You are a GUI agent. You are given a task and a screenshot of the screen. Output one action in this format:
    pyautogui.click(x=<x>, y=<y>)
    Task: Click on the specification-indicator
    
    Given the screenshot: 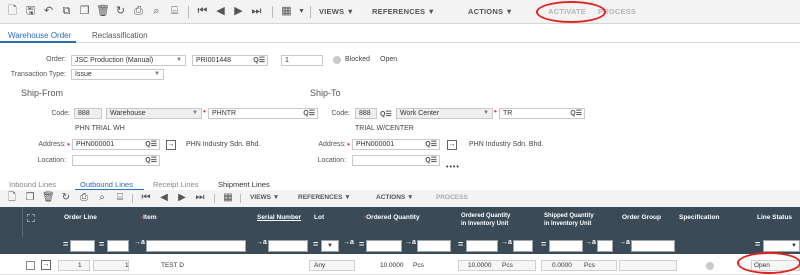 What is the action you would take?
    pyautogui.click(x=710, y=266)
    